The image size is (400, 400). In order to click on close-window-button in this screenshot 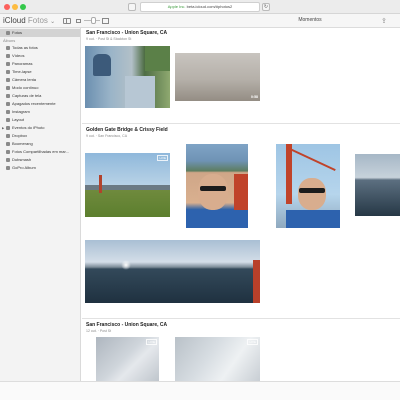, I will do `click(7, 7)`.